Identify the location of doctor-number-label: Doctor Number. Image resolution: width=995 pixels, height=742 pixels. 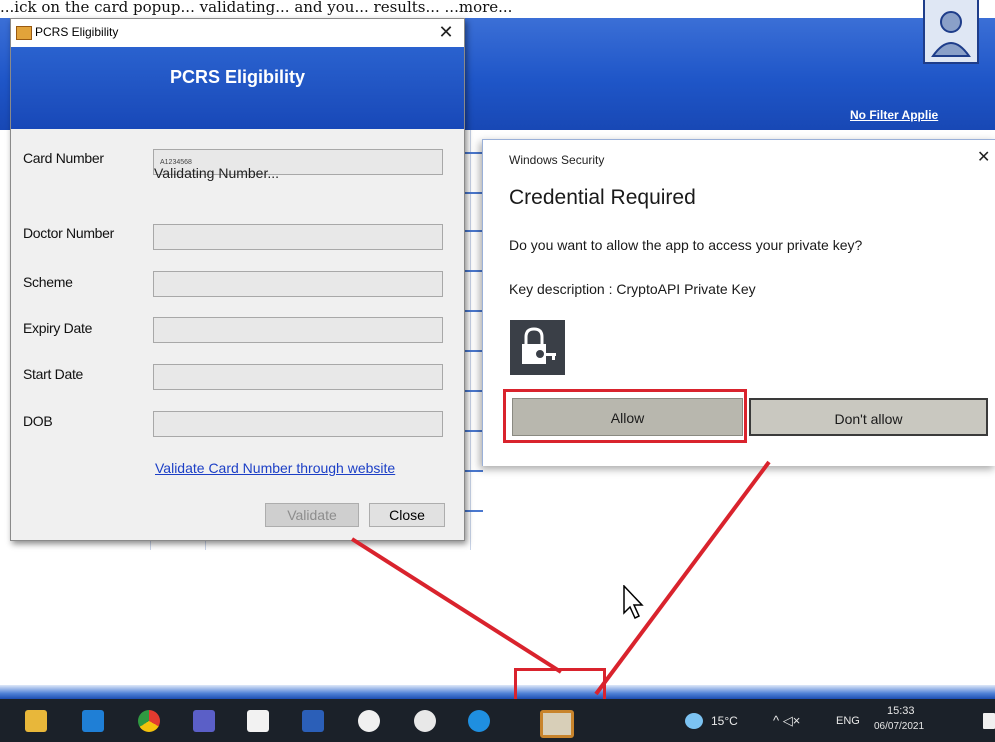
(69, 233).